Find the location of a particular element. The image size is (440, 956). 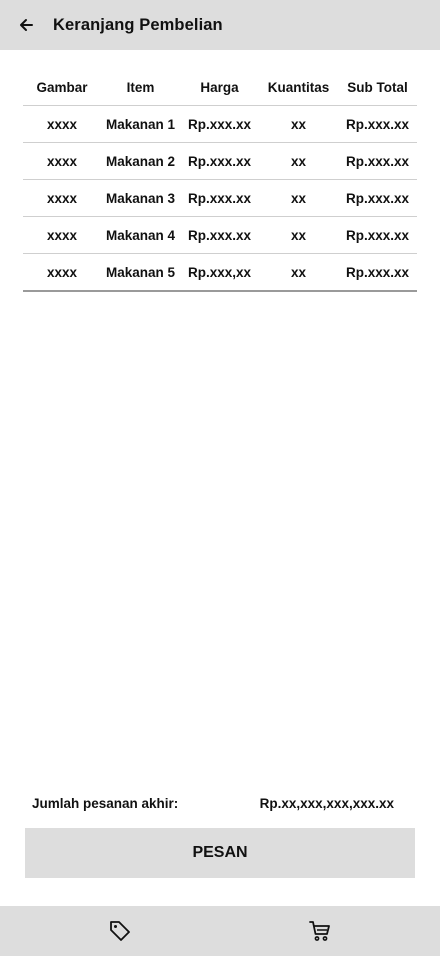

column-header-kuantitas: Kuantitas is located at coordinates (298, 88).